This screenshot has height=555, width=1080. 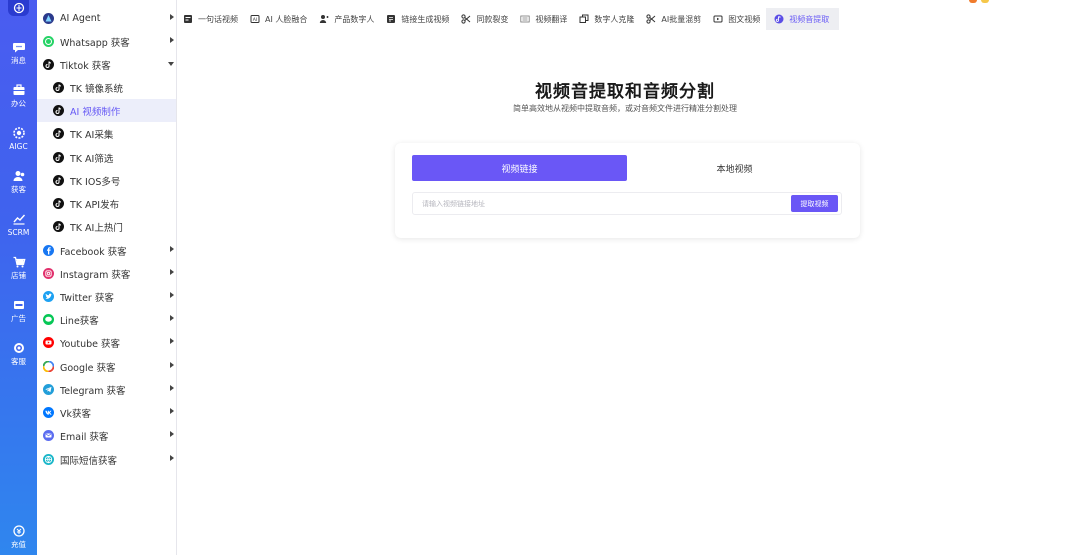 I want to click on rail-item-office: 办公, so click(x=18, y=95).